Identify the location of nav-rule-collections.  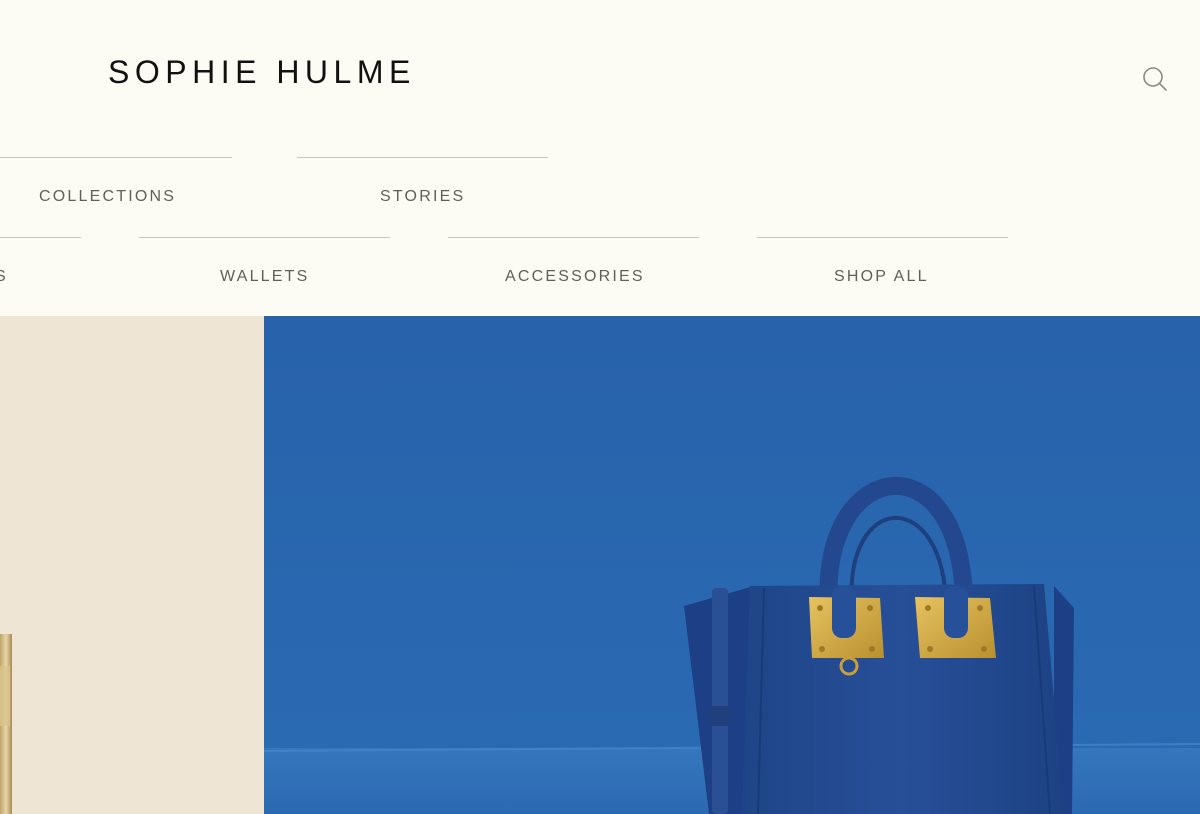
(116, 157).